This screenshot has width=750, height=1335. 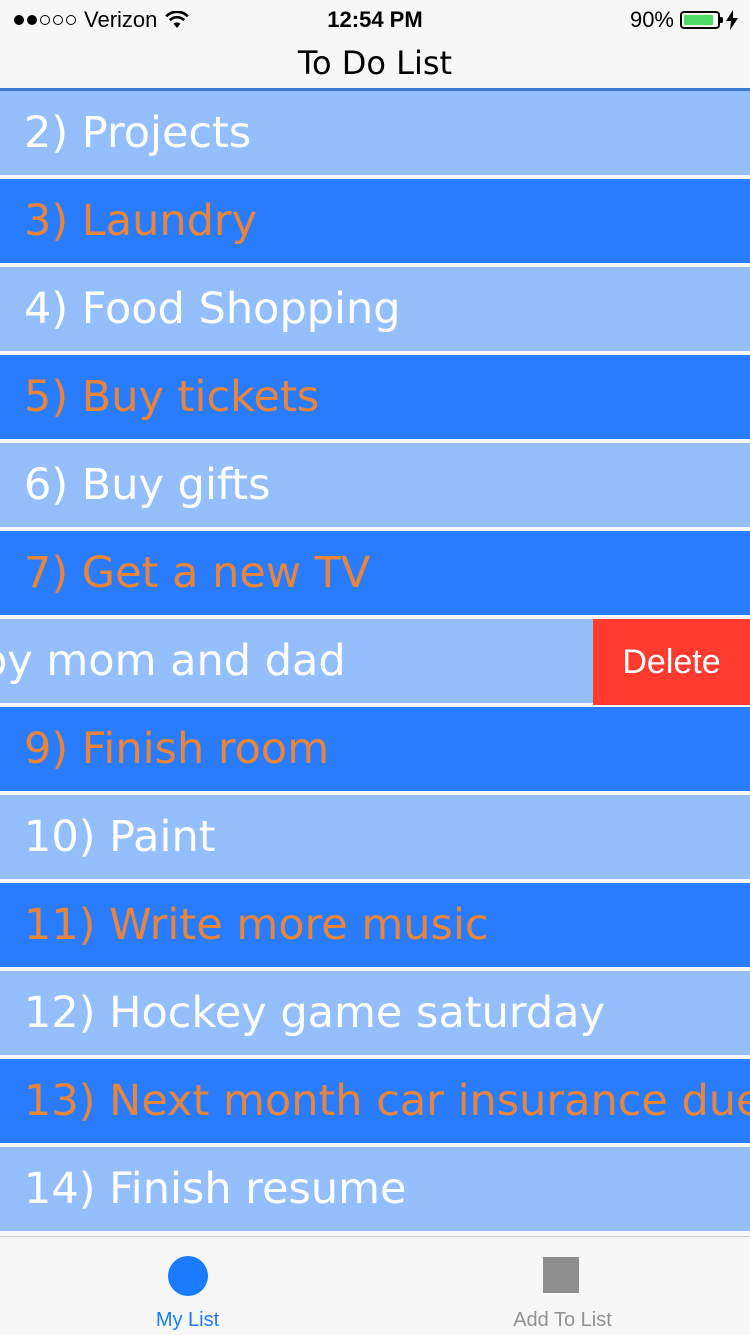 I want to click on tab-my-list: My List, so click(x=187, y=1286).